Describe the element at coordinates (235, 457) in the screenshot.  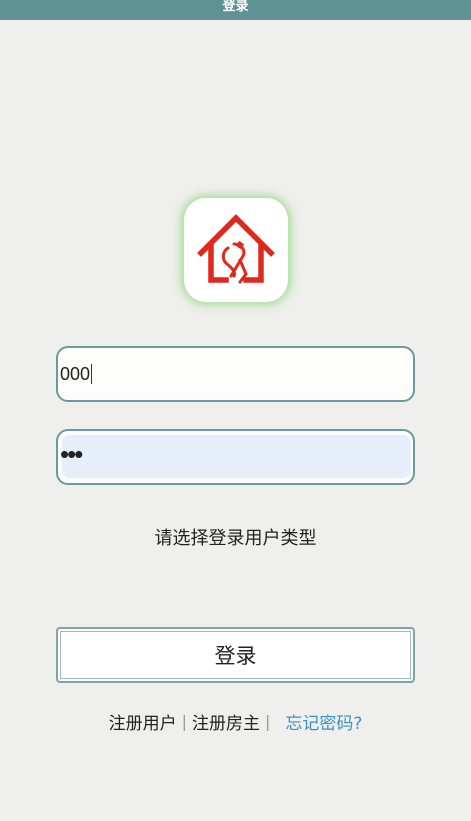
I see `password-field: •••` at that location.